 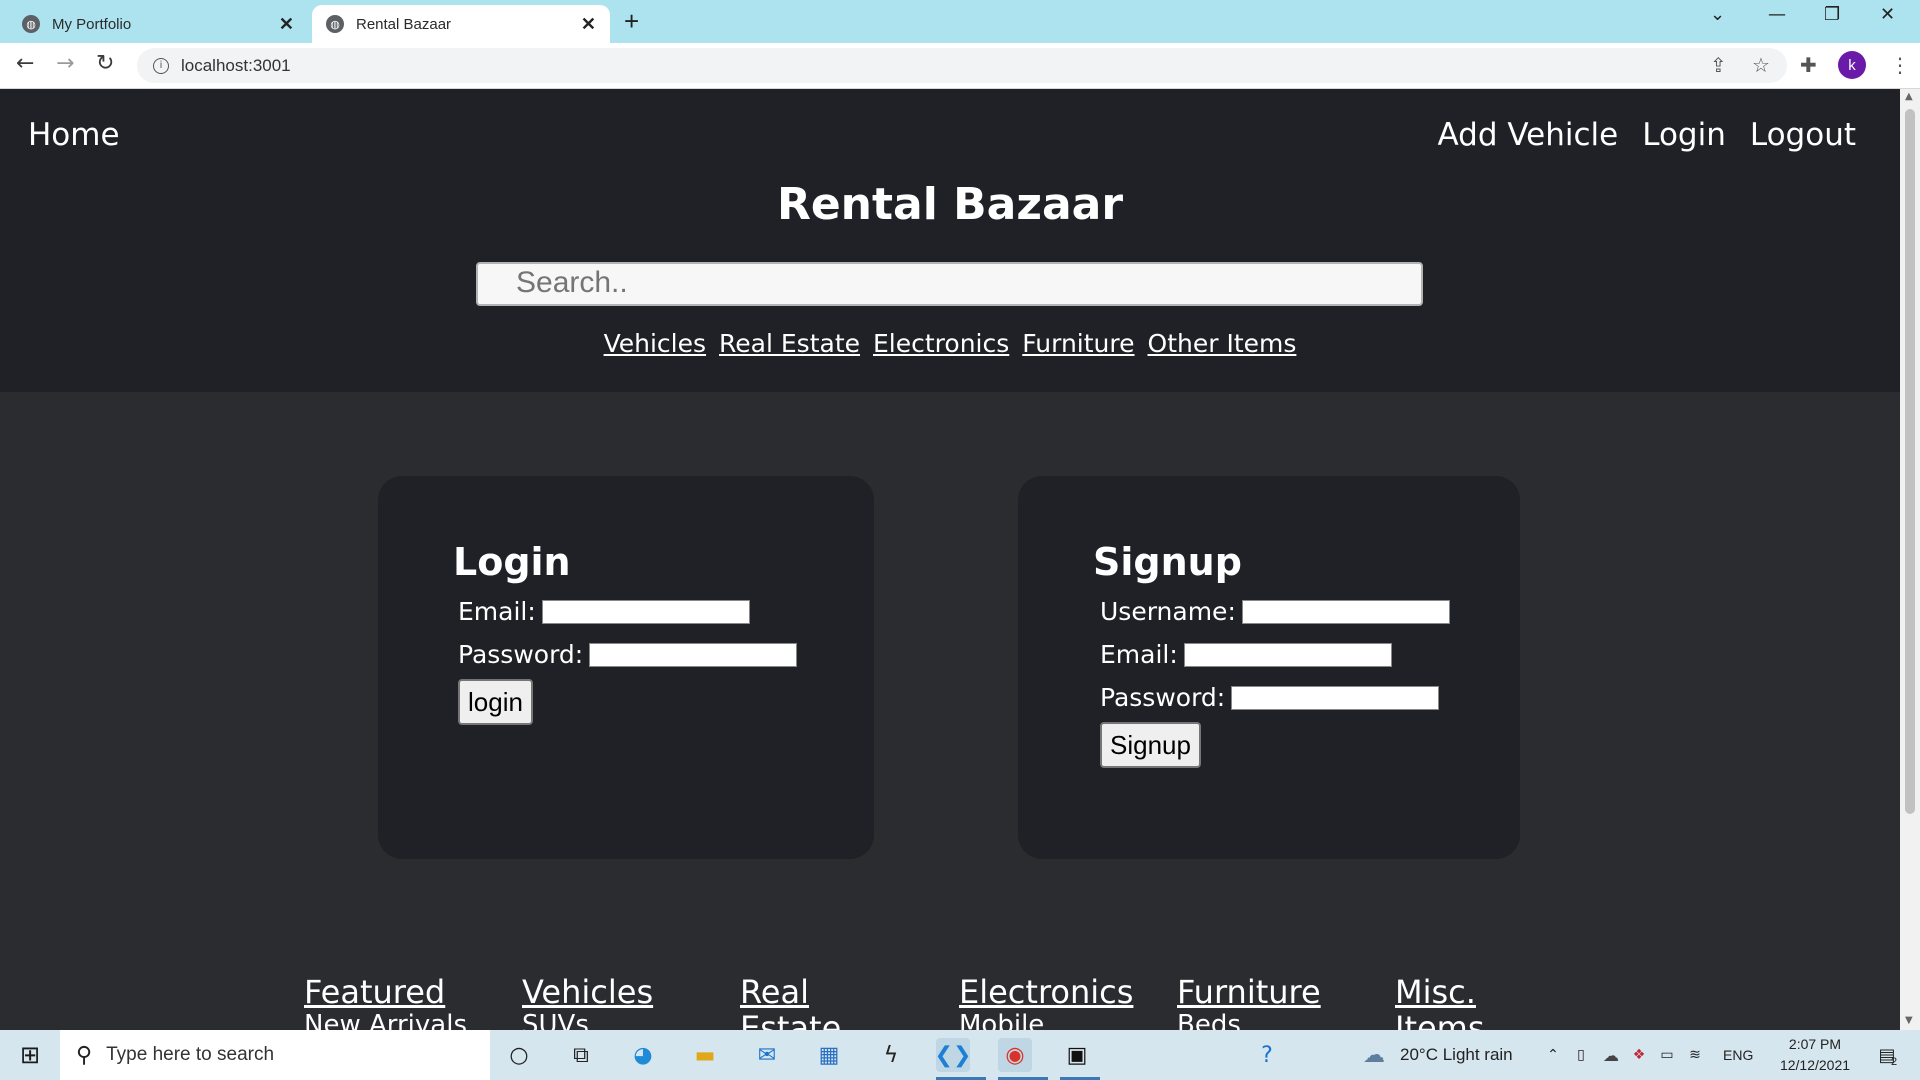 What do you see at coordinates (1815, 1065) in the screenshot?
I see `clock-date: 12/12/2021` at bounding box center [1815, 1065].